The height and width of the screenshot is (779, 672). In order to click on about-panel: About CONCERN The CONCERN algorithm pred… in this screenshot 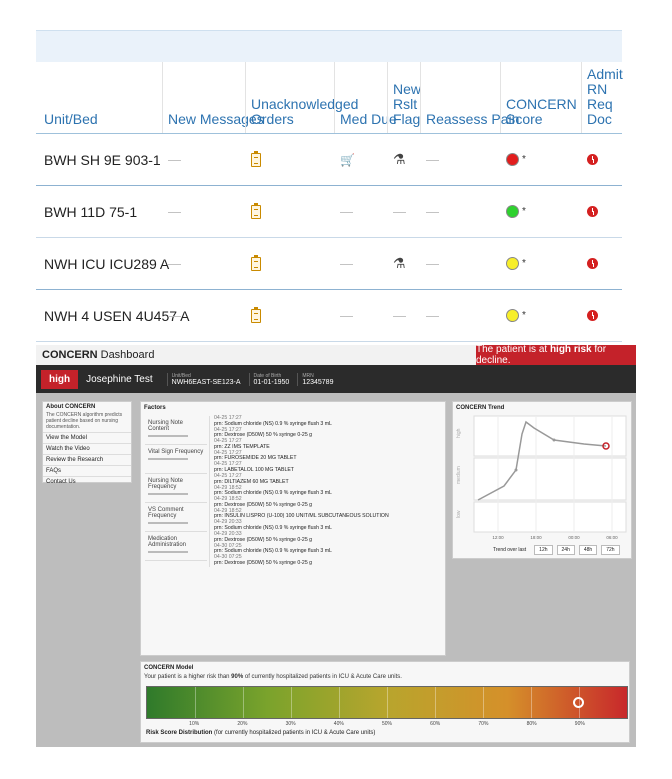, I will do `click(87, 443)`.